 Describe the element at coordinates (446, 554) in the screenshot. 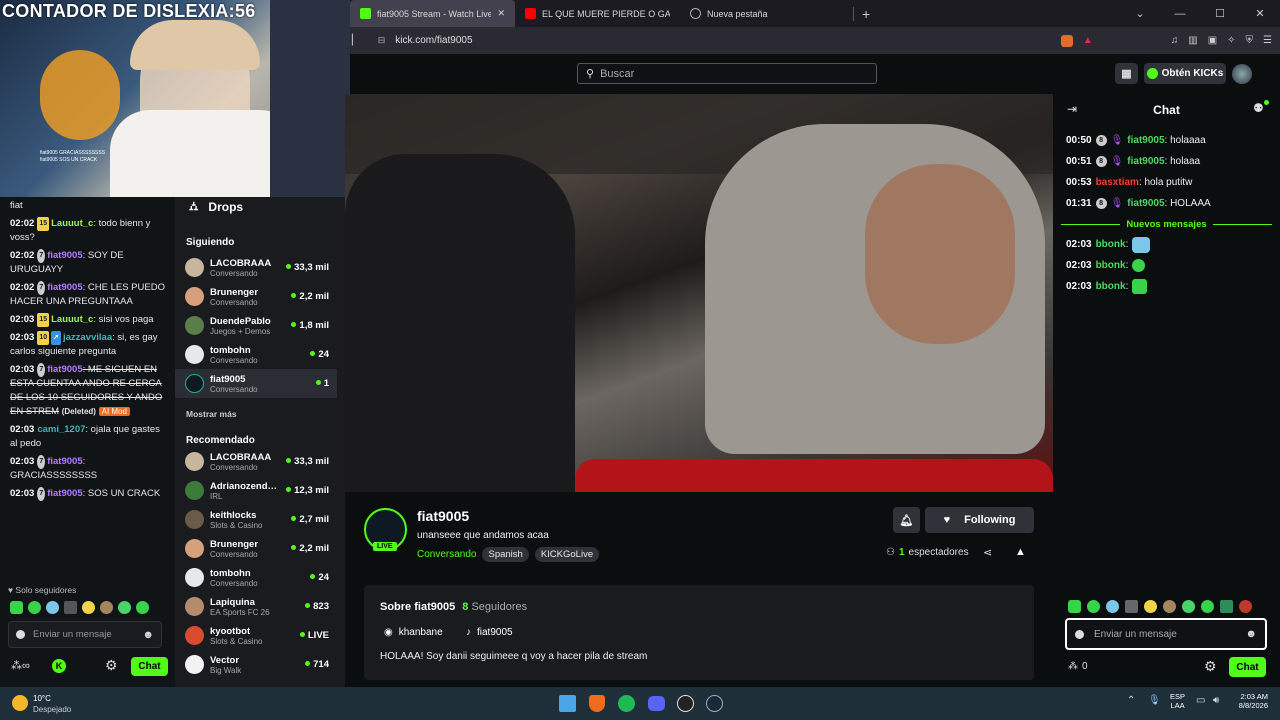

I see `stream-category-link: Conversando` at that location.